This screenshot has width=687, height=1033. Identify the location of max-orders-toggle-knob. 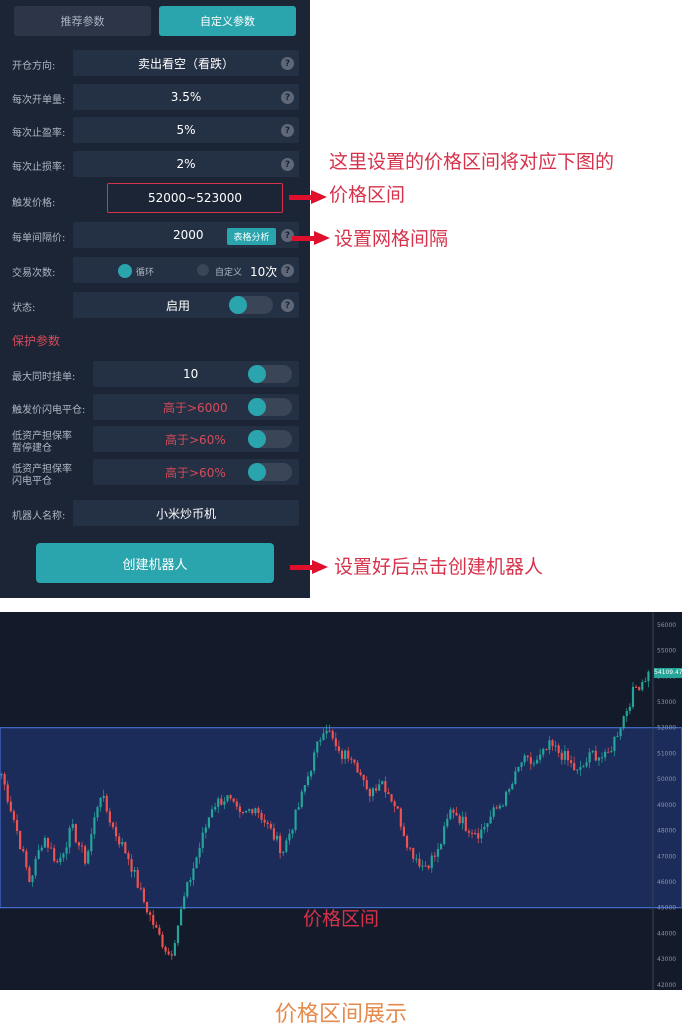
(257, 374).